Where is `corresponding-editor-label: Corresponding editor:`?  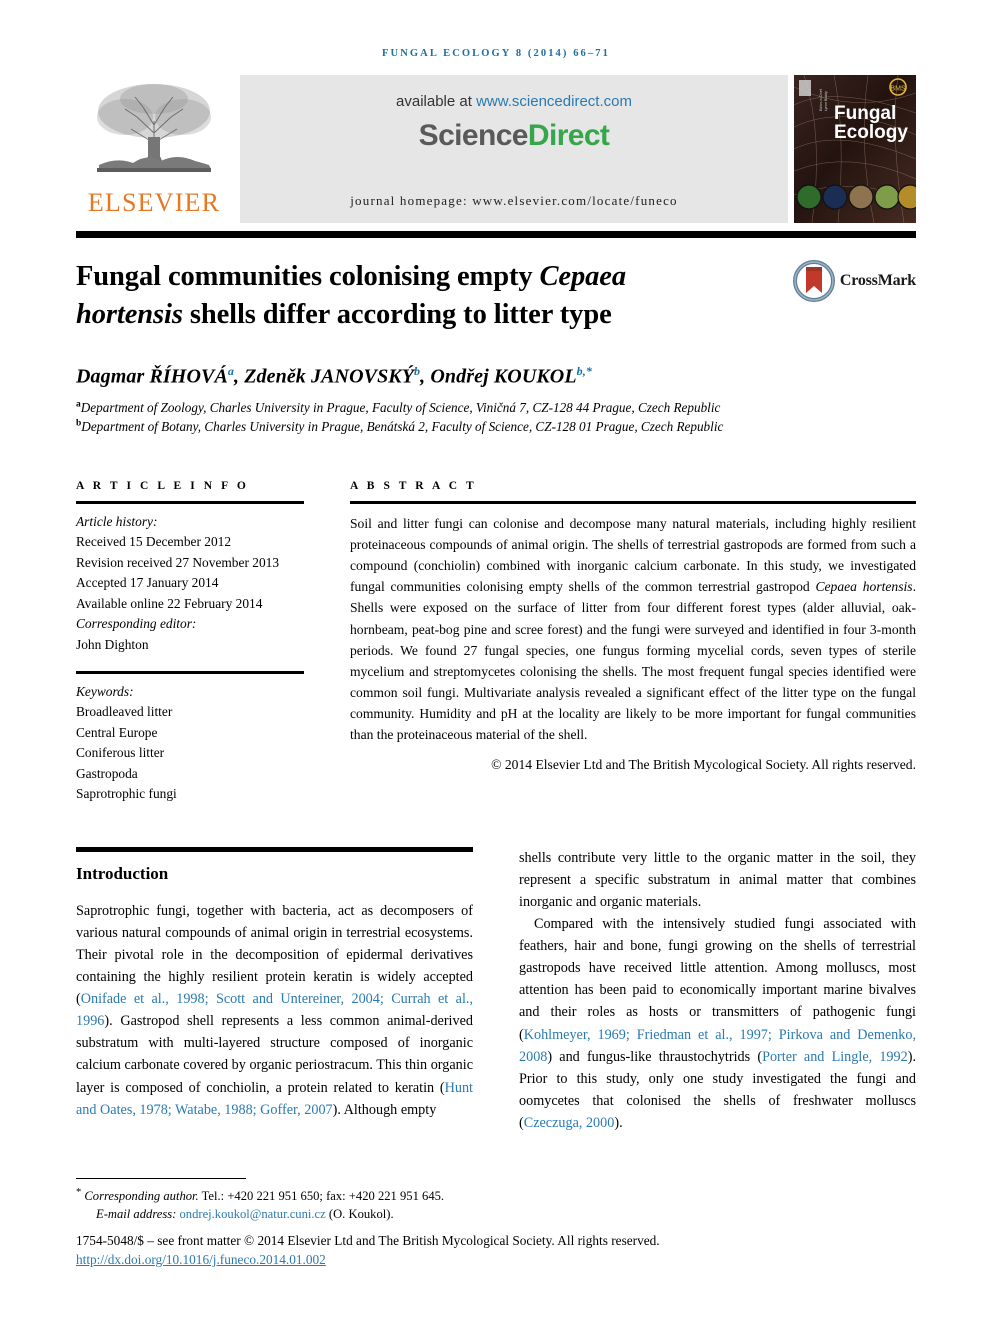
corresponding-editor-label: Corresponding editor: is located at coordinates (136, 624).